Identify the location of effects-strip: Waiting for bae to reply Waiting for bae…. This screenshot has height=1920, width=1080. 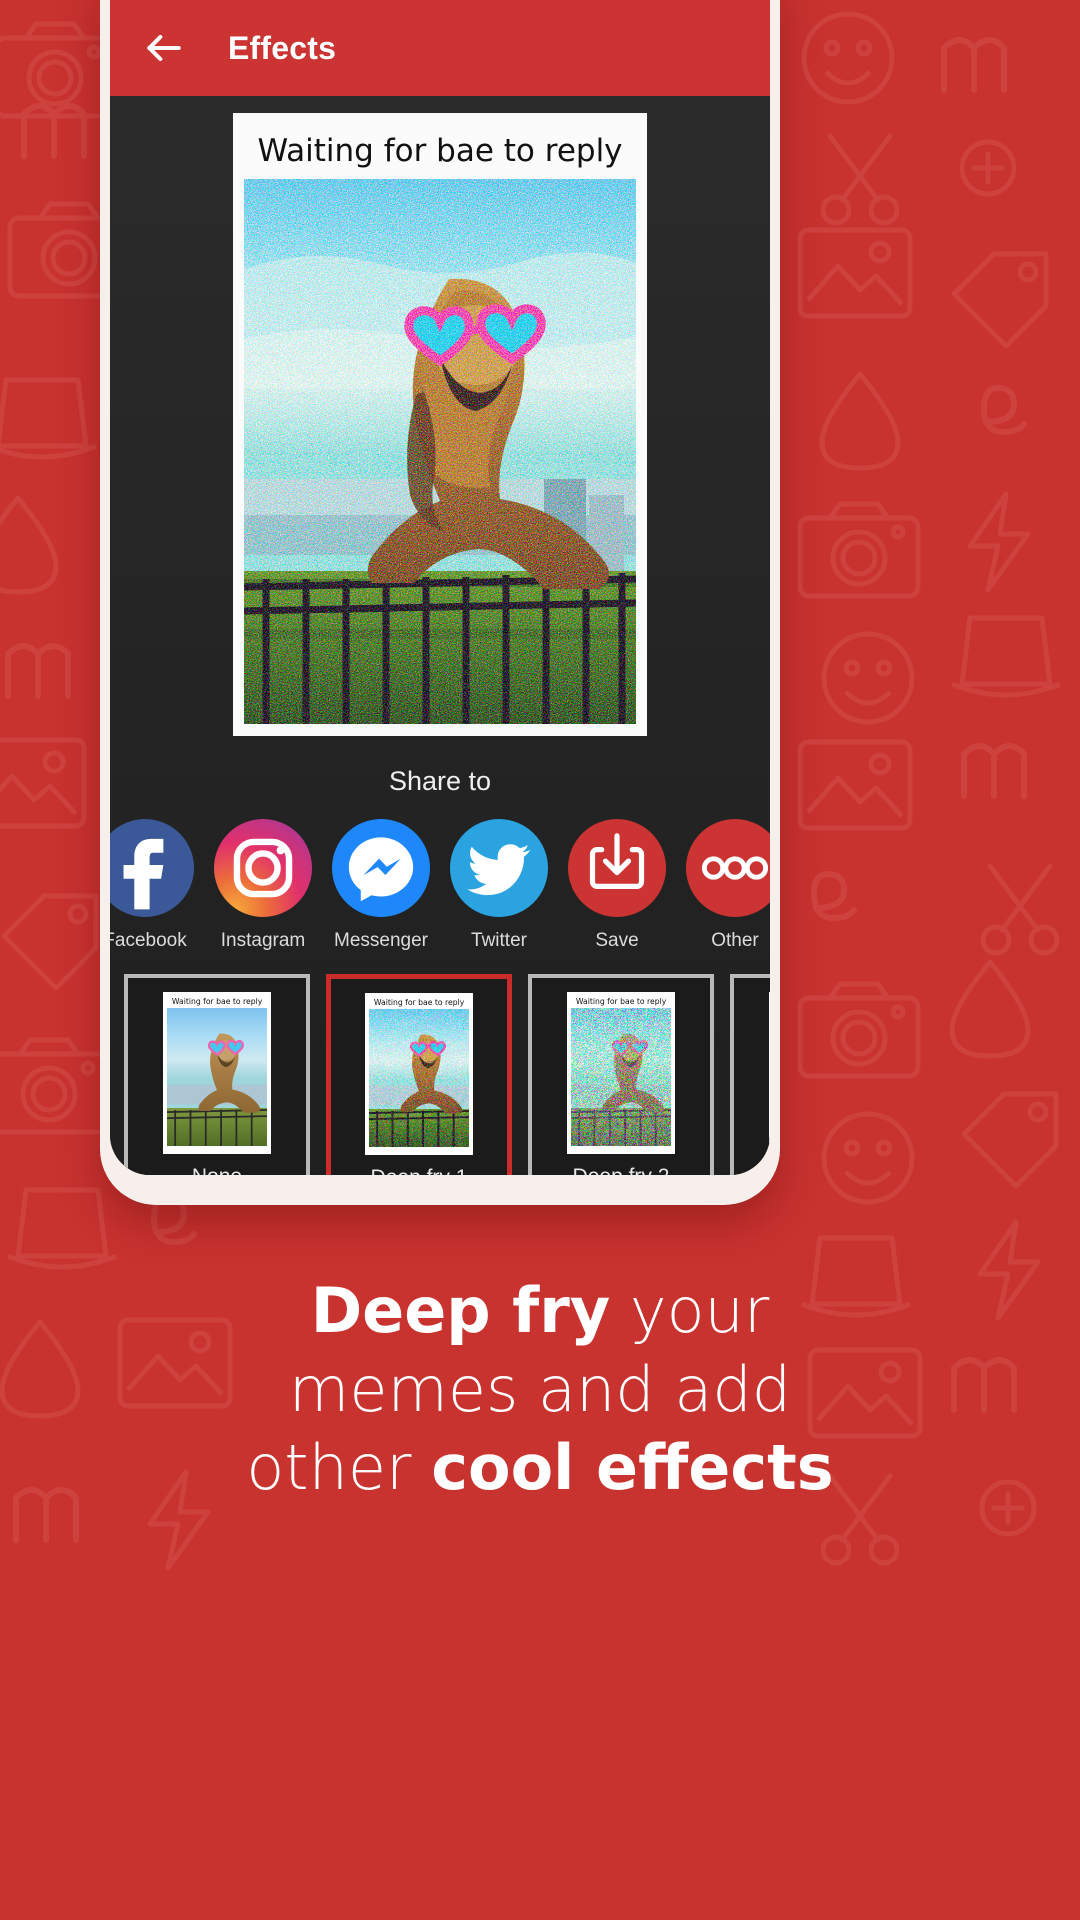
(440, 1074).